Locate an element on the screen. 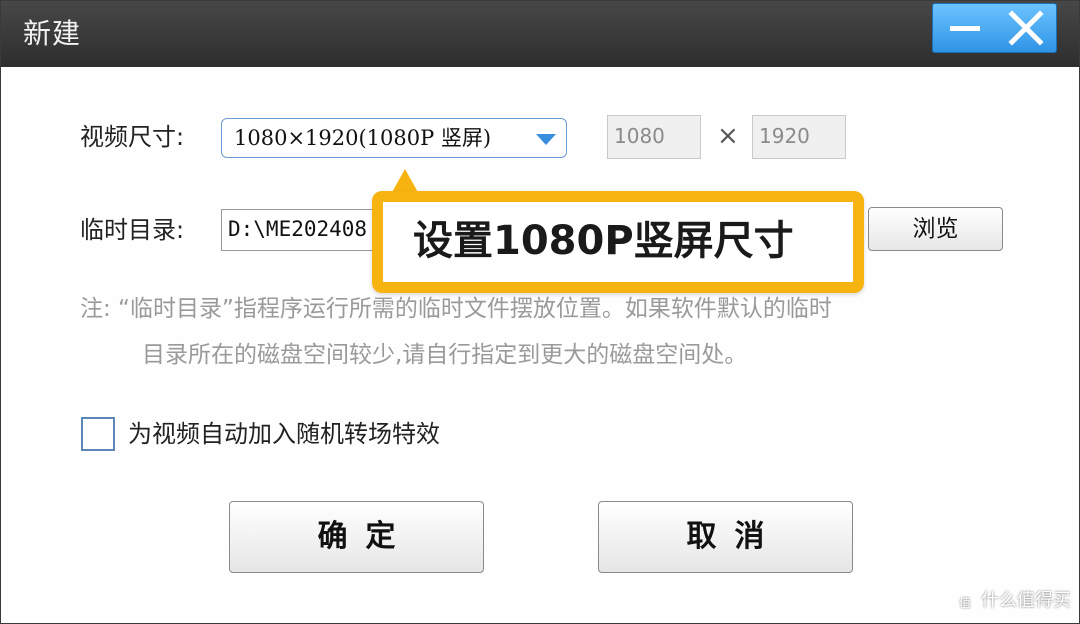 This screenshot has width=1080, height=624. minimize-icon is located at coordinates (965, 28).